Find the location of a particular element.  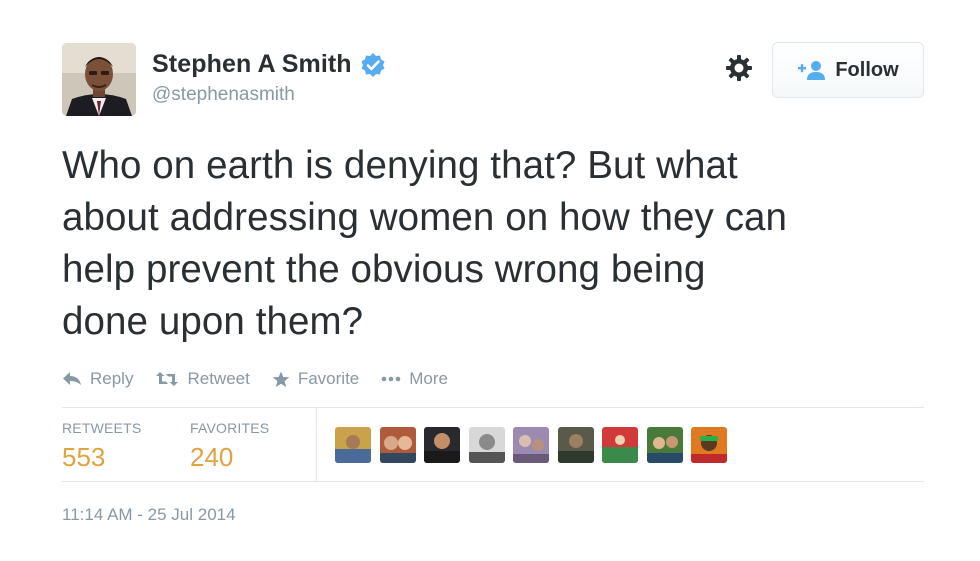

favorites-stat-label: FAVORITES is located at coordinates (230, 428).